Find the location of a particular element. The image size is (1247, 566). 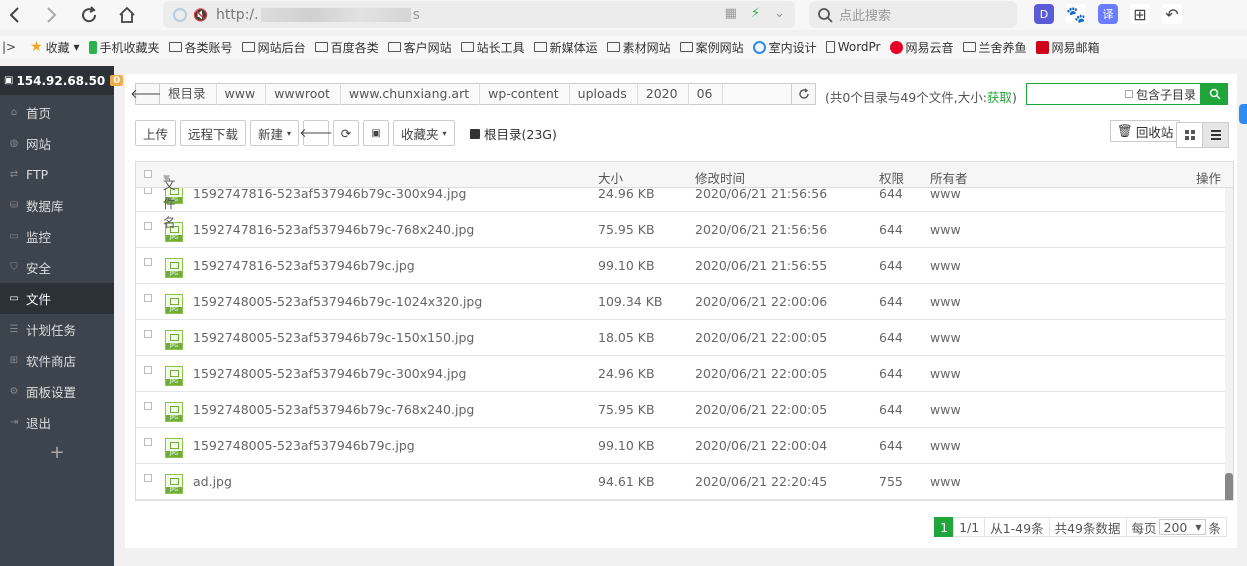

remote-download-button: 远程下载 is located at coordinates (213, 133).